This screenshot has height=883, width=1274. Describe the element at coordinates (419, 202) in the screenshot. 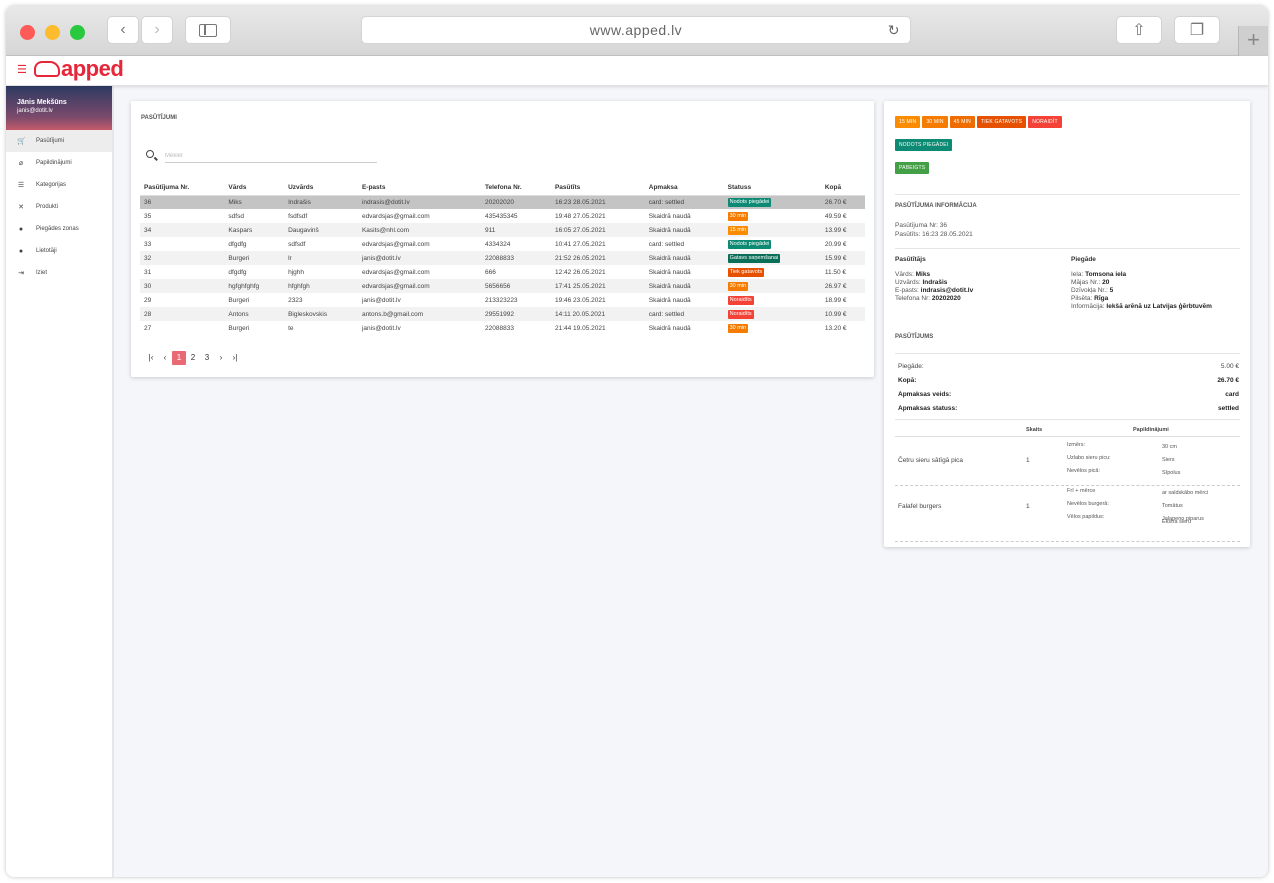

I see `table-cell-email: indrasis@dotit.lv` at that location.